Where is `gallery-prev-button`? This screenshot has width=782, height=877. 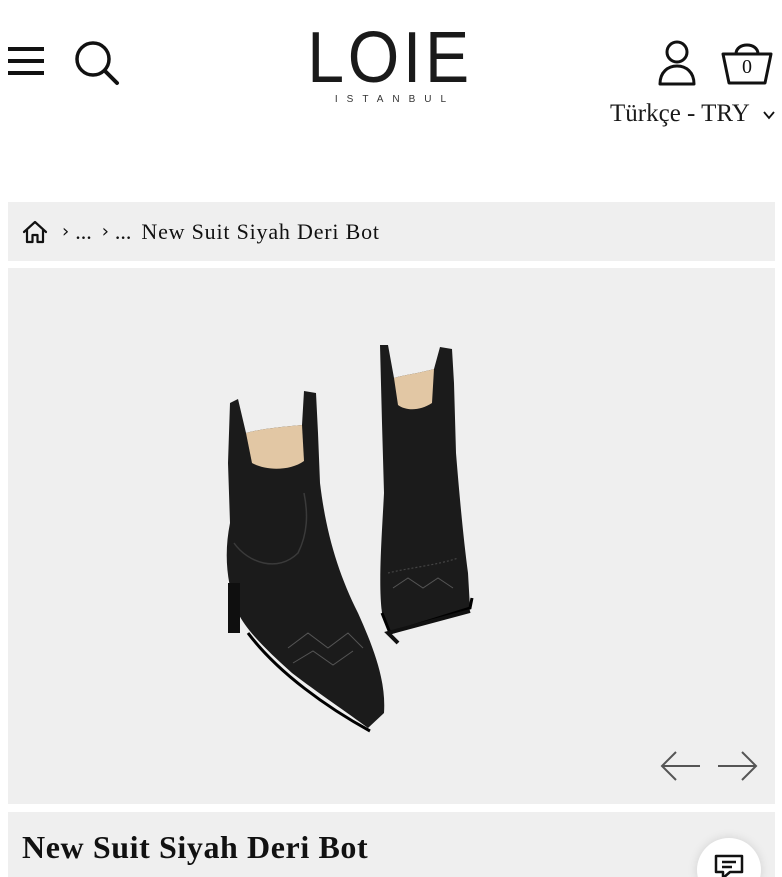
gallery-prev-button is located at coordinates (680, 766).